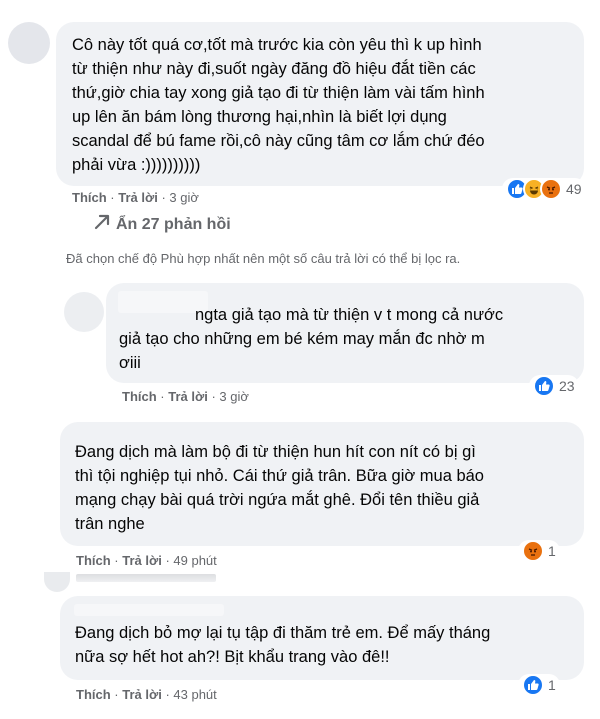  I want to click on comment-time: 49 phút, so click(194, 560).